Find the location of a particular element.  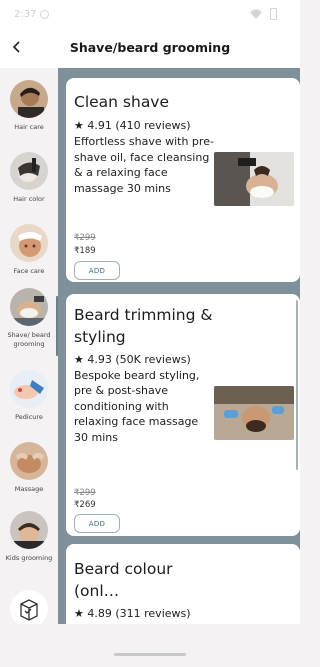

sidebar-item-label: Massage is located at coordinates (29, 489).